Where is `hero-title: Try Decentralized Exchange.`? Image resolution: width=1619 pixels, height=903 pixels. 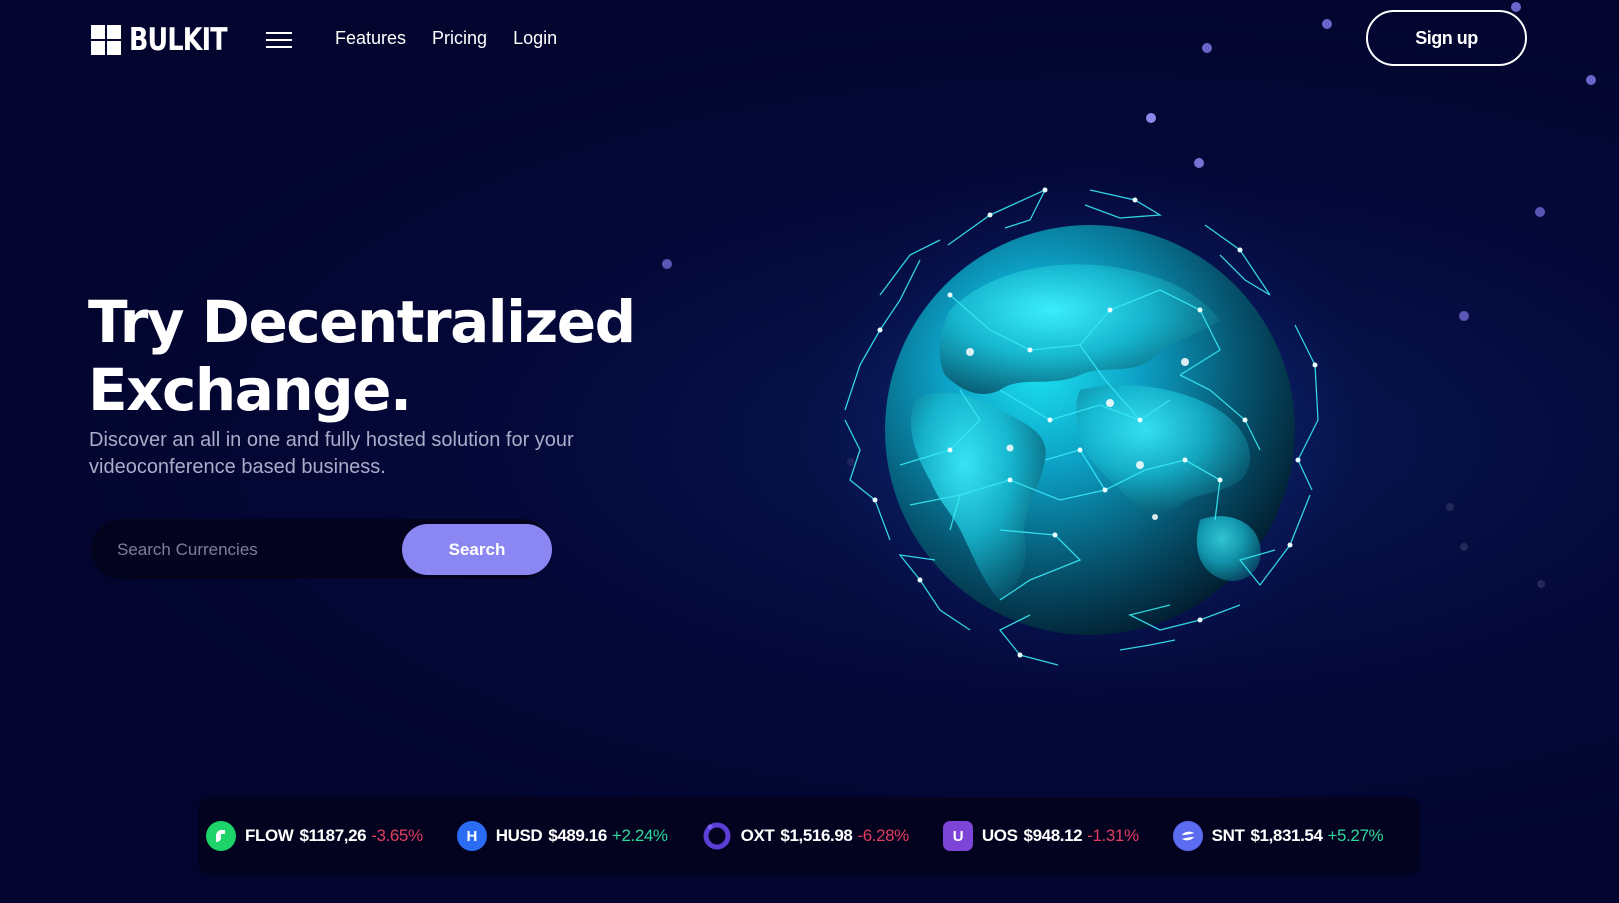
hero-title: Try Decentralized Exchange. is located at coordinates (368, 356).